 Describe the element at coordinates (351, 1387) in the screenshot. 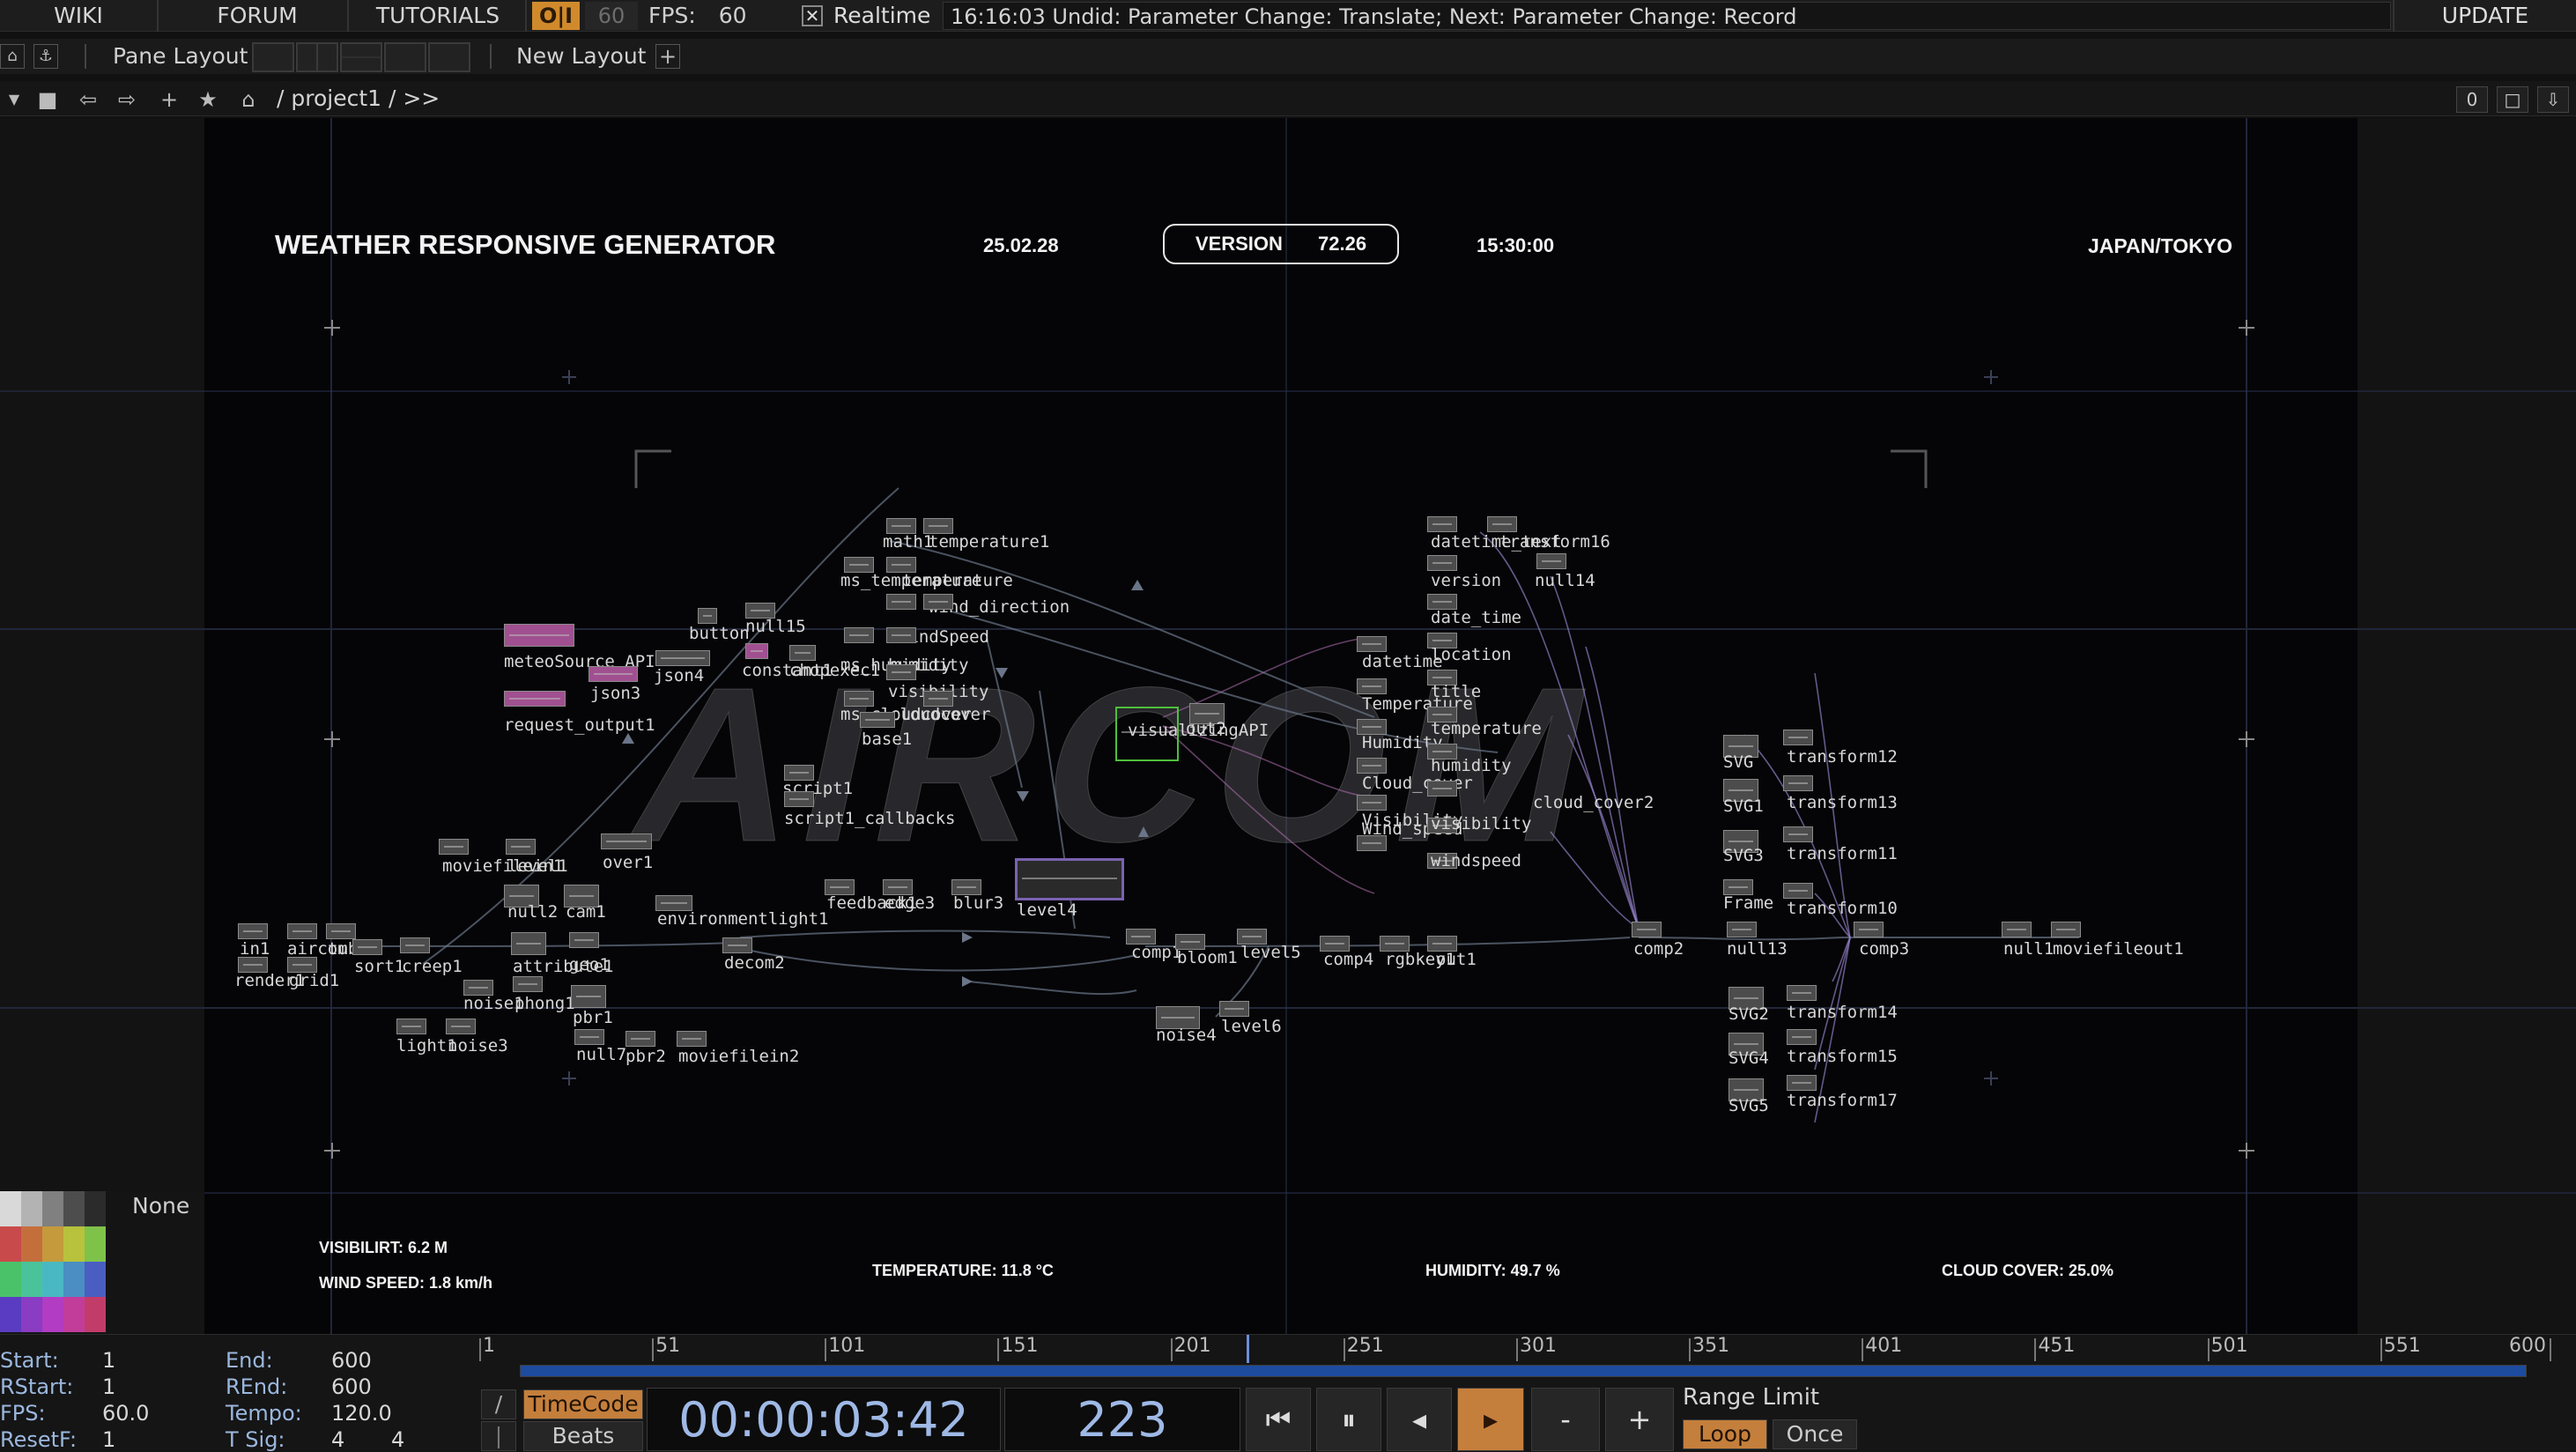

I see `rend-value: 600` at that location.